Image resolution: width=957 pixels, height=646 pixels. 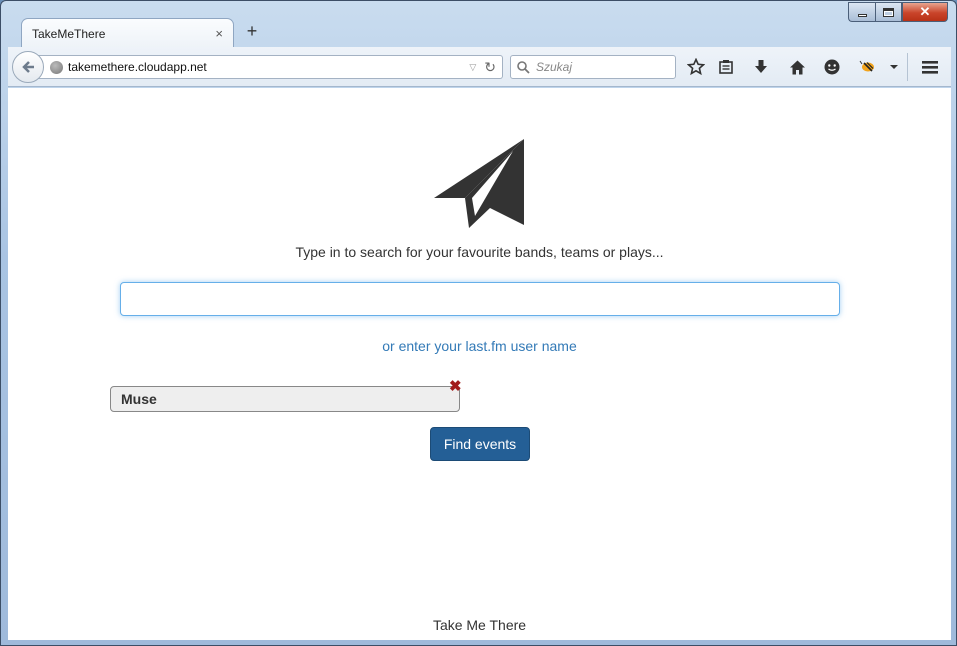 What do you see at coordinates (832, 67) in the screenshot?
I see `chat-icon` at bounding box center [832, 67].